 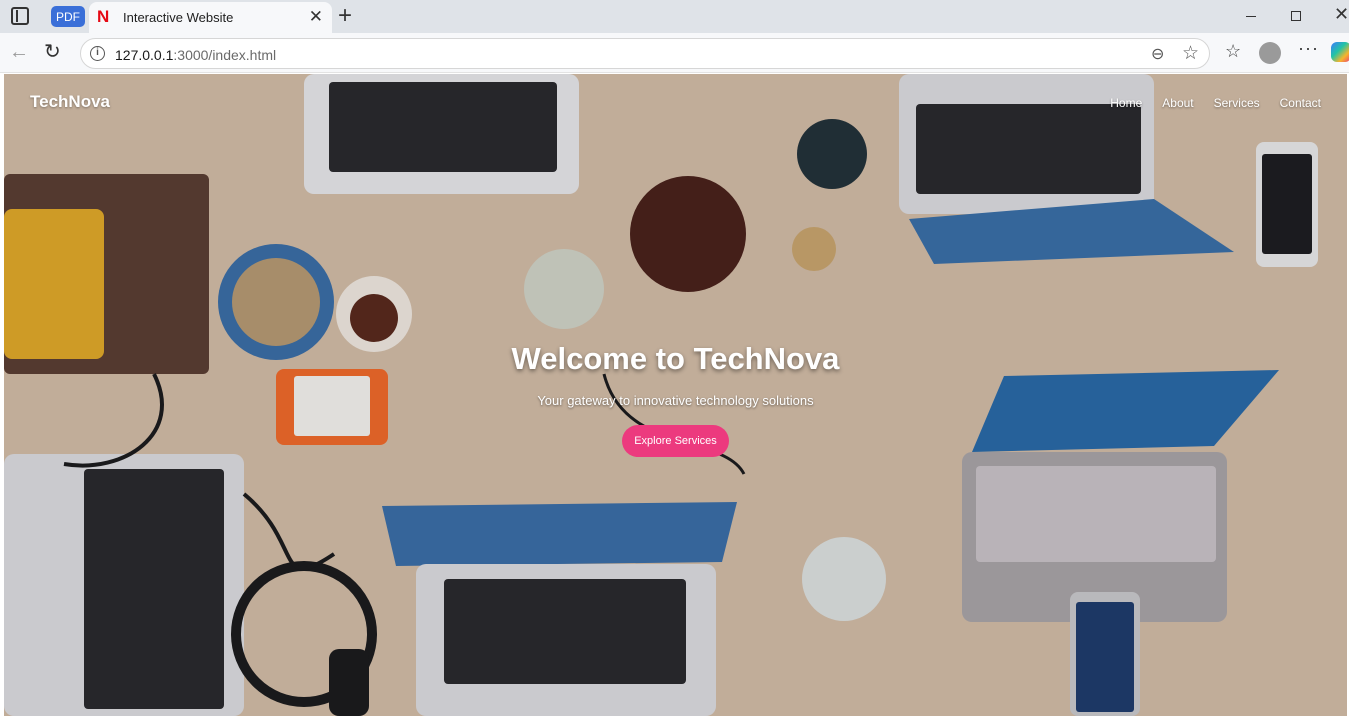 I want to click on url-text: 127.0.0.1:3000/index.html, so click(x=195, y=55).